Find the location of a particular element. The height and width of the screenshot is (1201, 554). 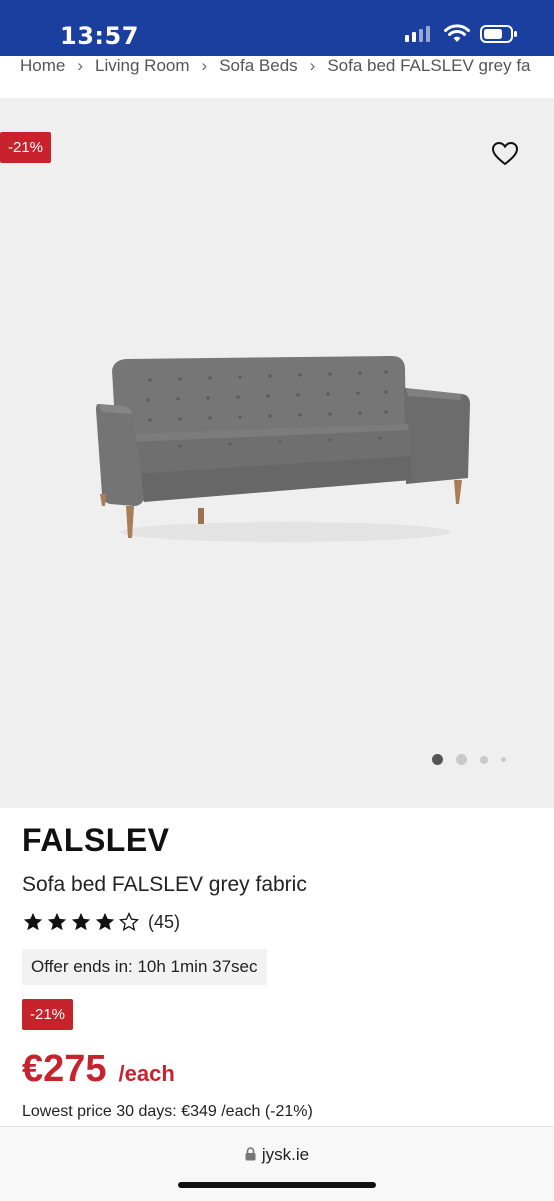

offer-countdown: Offer ends in: 10h 1min 37sec is located at coordinates (144, 967).